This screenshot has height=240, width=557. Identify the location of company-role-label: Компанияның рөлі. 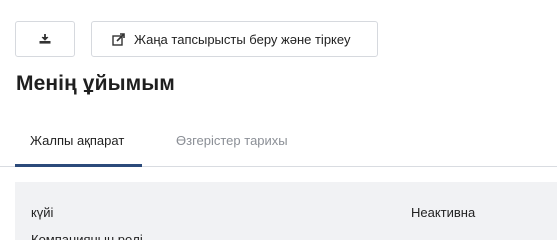
(87, 236).